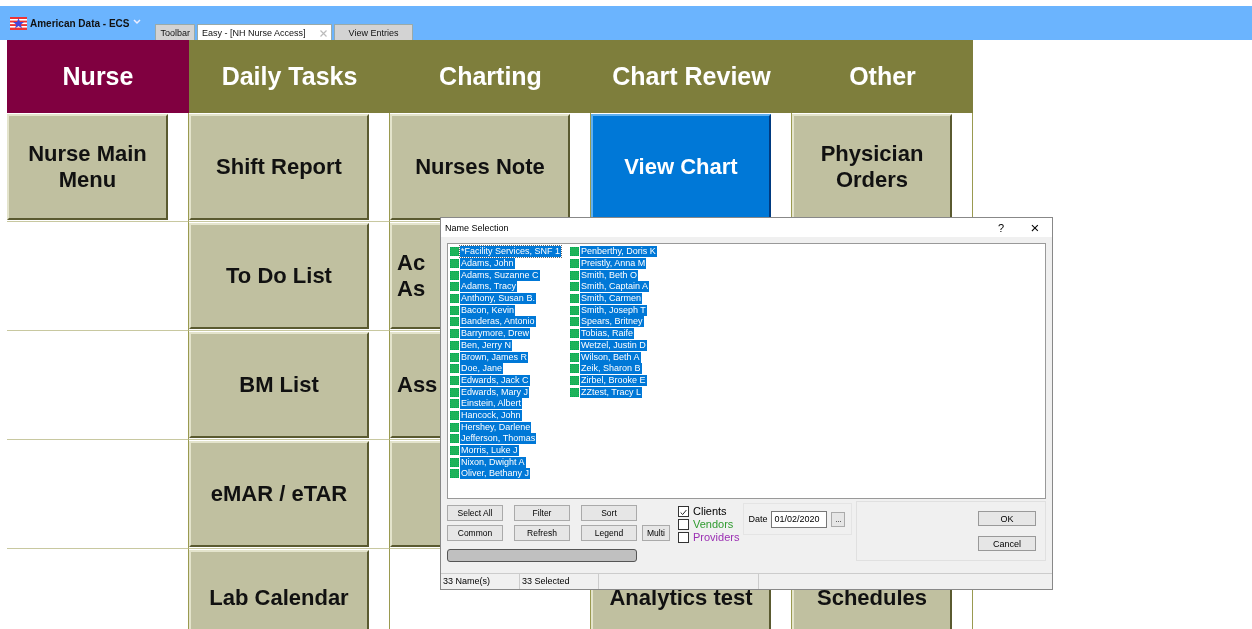  Describe the element at coordinates (498, 439) in the screenshot. I see `list-item: Jefferson, Thomas` at that location.